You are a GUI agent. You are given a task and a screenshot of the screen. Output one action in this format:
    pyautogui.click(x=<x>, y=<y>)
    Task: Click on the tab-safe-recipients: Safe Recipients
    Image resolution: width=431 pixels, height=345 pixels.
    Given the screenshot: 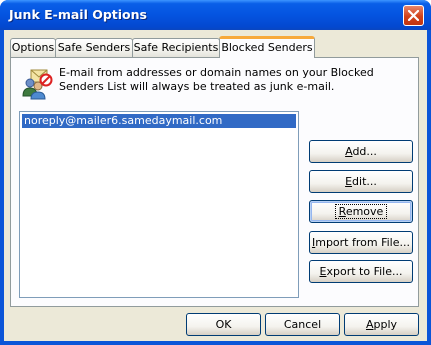 What is the action you would take?
    pyautogui.click(x=176, y=47)
    